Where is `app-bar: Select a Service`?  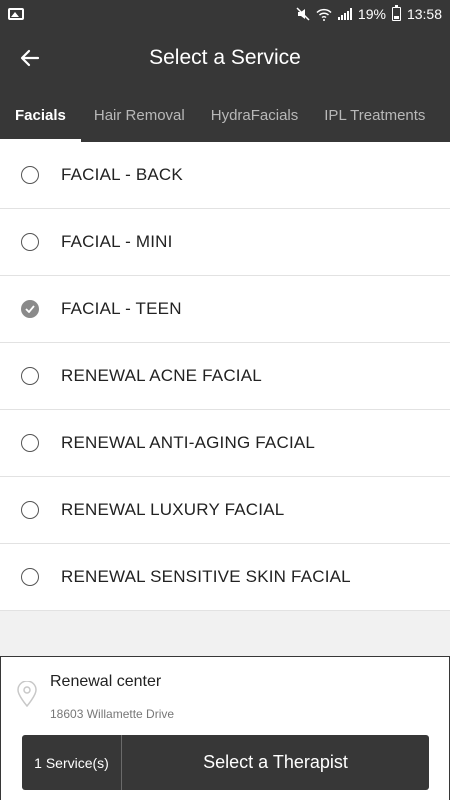
app-bar: Select a Service is located at coordinates (225, 58).